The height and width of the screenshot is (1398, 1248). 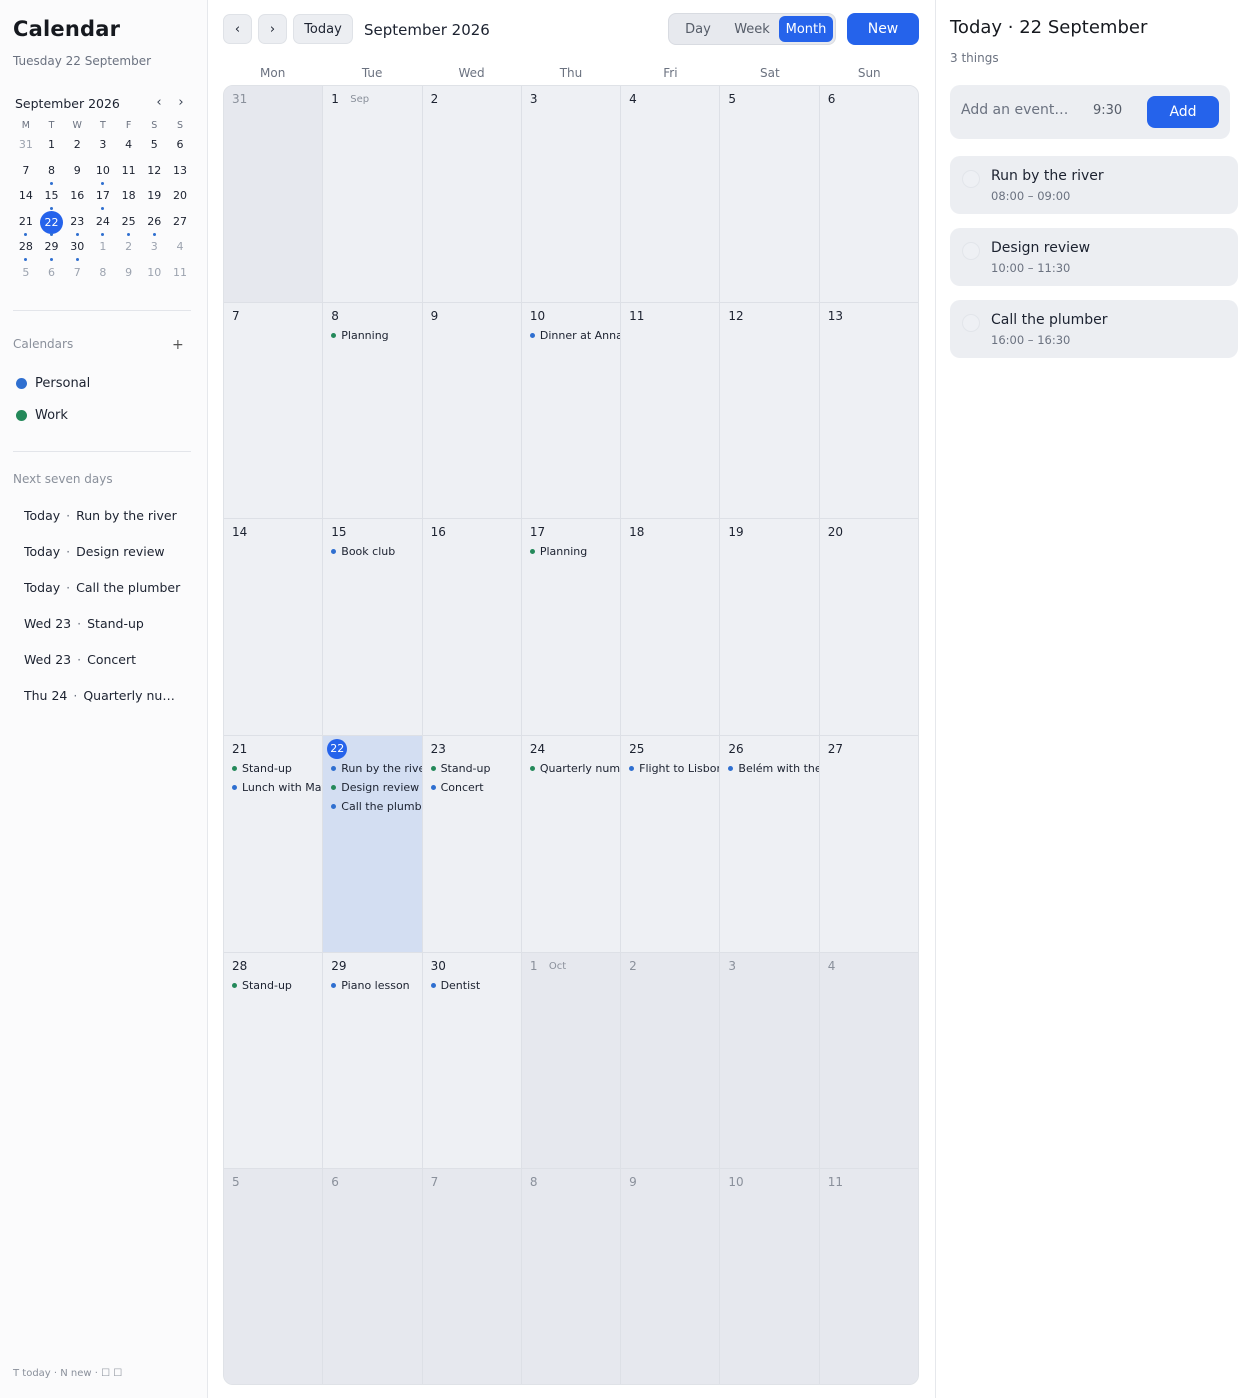 What do you see at coordinates (376, 806) in the screenshot?
I see `event-chip: Call the plumber` at bounding box center [376, 806].